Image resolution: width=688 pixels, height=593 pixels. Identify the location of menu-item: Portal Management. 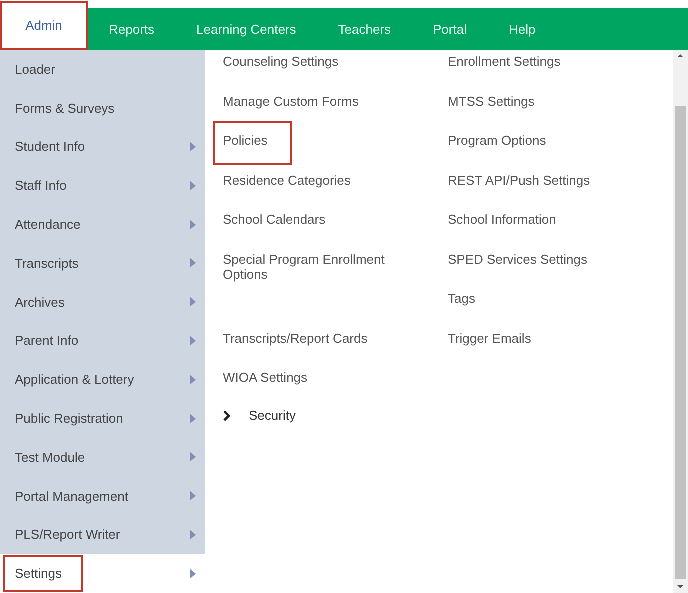
(102, 496).